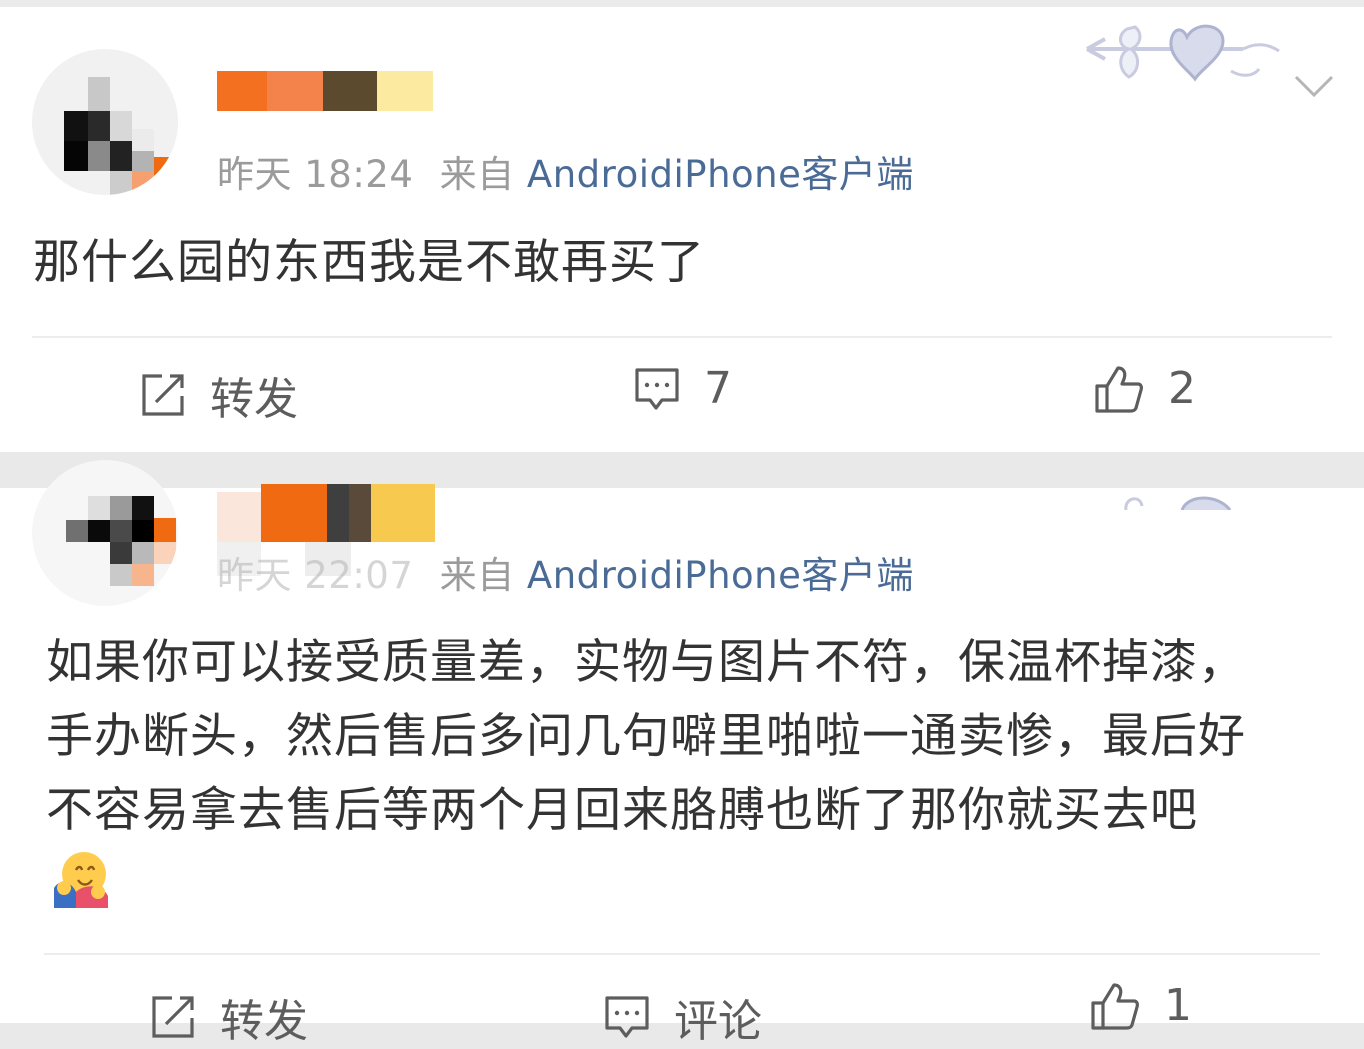  Describe the element at coordinates (1314, 86) in the screenshot. I see `chevron-down-icon` at that location.